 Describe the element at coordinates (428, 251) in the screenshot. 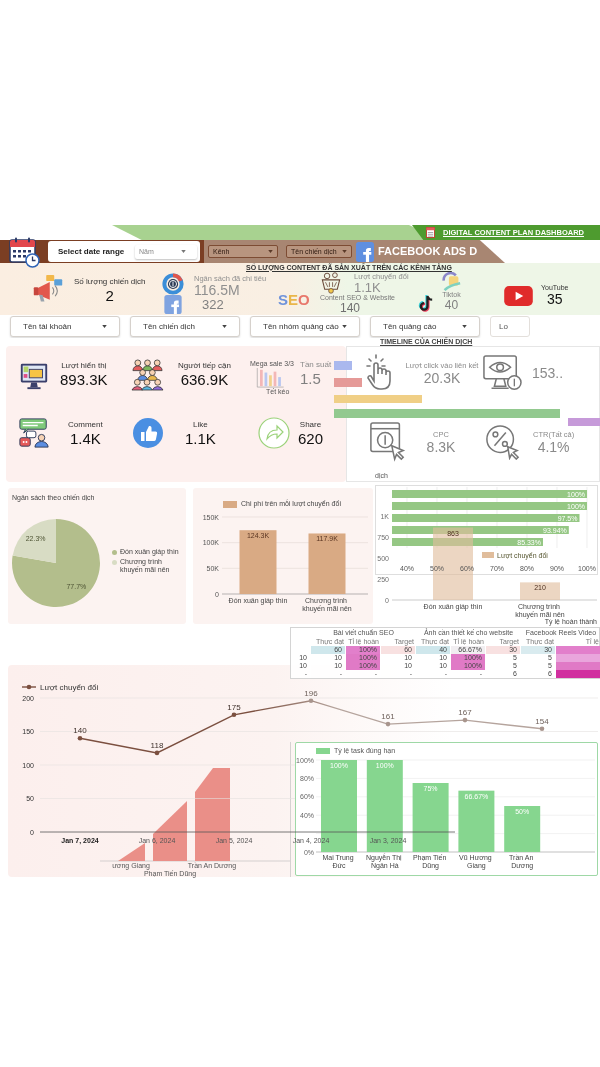

I see `report-title: FACEBOOK ADS D` at that location.